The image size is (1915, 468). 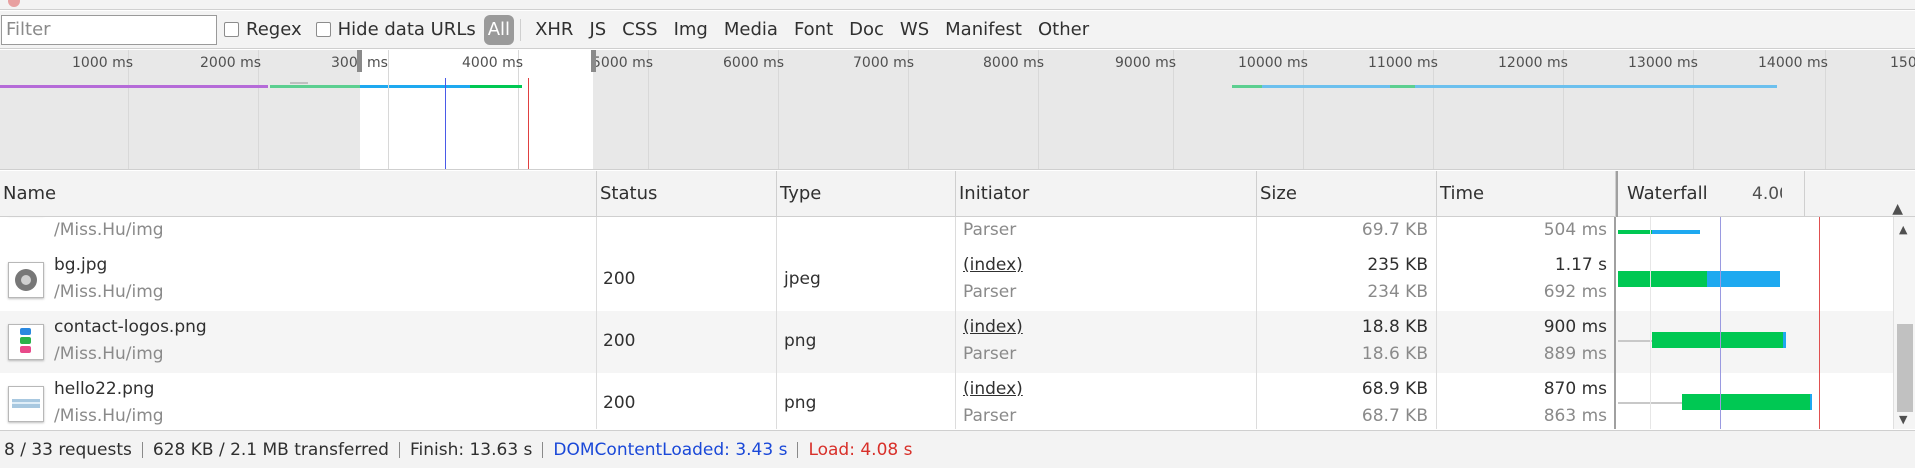 What do you see at coordinates (798, 449) in the screenshot?
I see `status-divider` at bounding box center [798, 449].